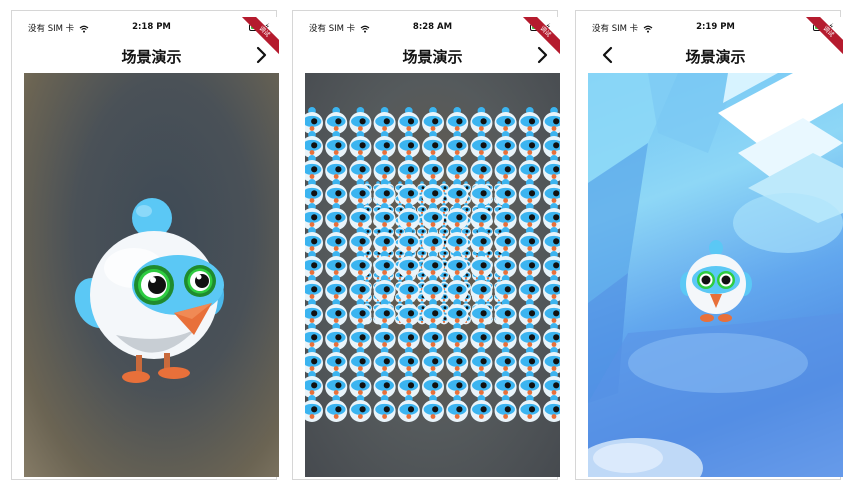 This screenshot has width=863, height=488. I want to click on clock: 2:19 PM, so click(715, 27).